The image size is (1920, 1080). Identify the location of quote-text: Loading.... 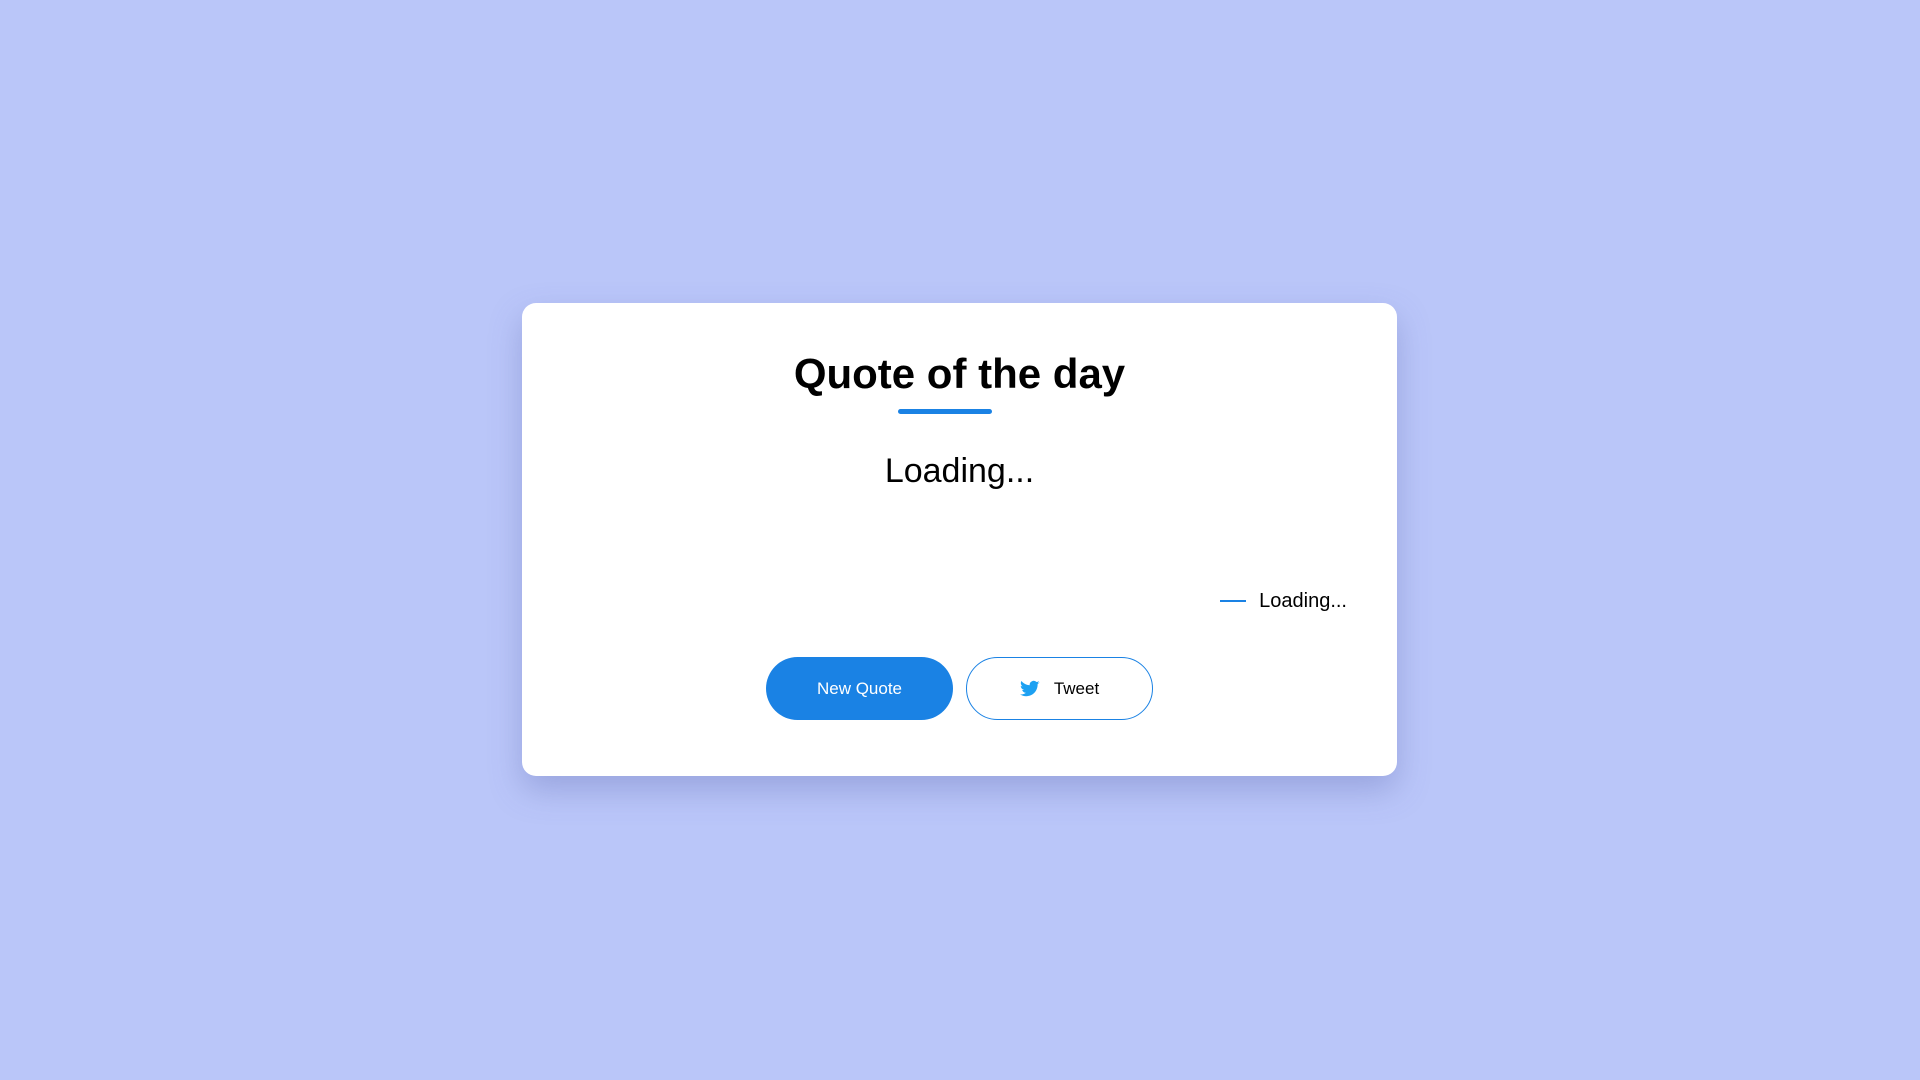
(959, 471).